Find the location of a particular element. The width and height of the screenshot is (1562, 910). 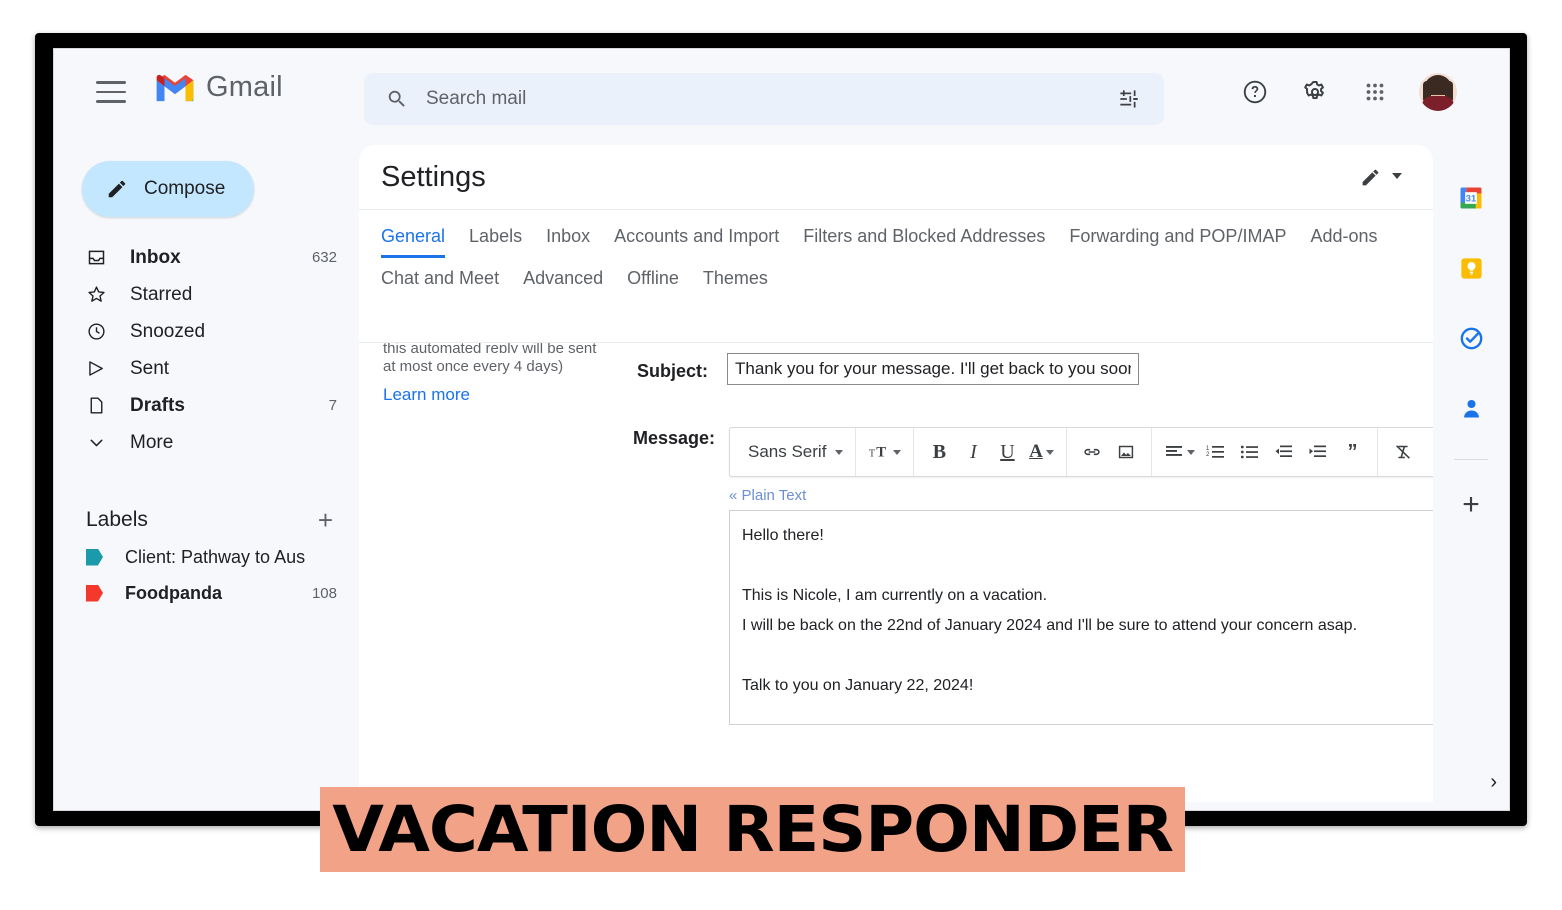

star-icon is located at coordinates (101, 294).